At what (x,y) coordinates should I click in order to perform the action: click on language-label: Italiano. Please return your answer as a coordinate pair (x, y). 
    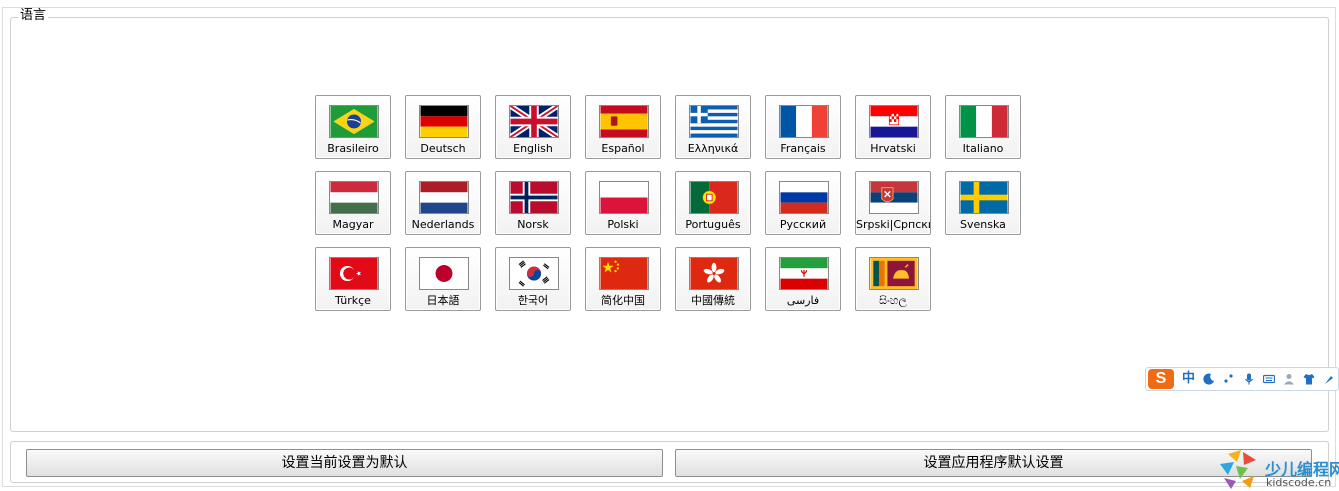
    Looking at the image, I should click on (983, 148).